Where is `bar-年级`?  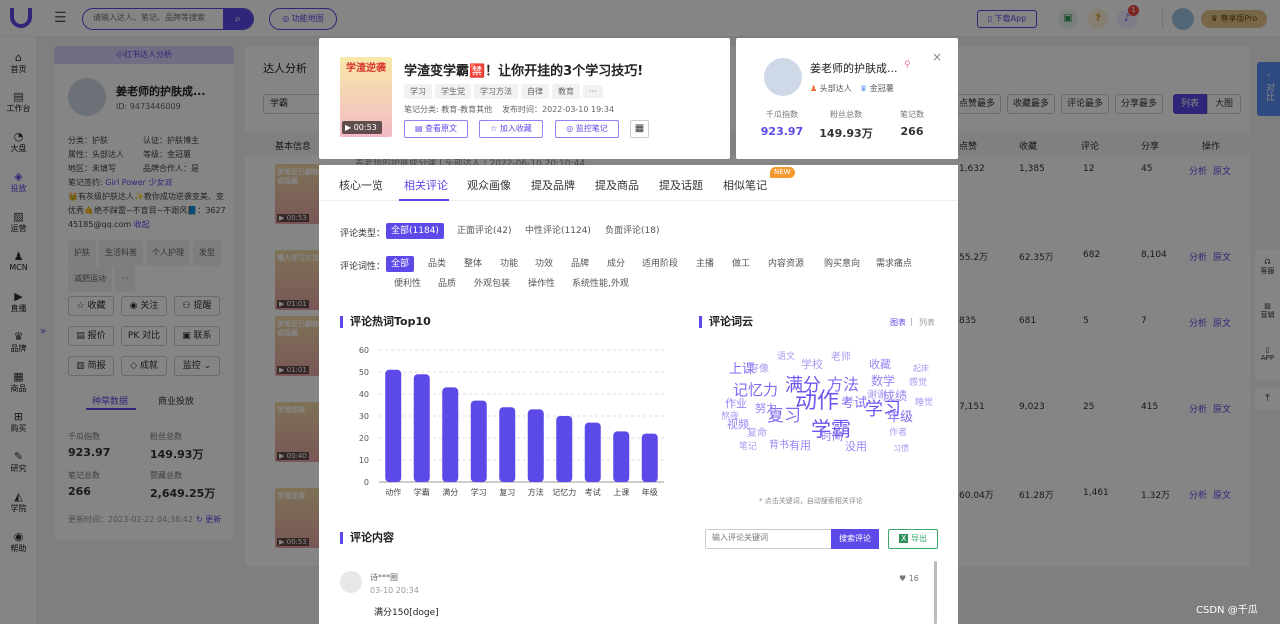 bar-年级 is located at coordinates (649, 457).